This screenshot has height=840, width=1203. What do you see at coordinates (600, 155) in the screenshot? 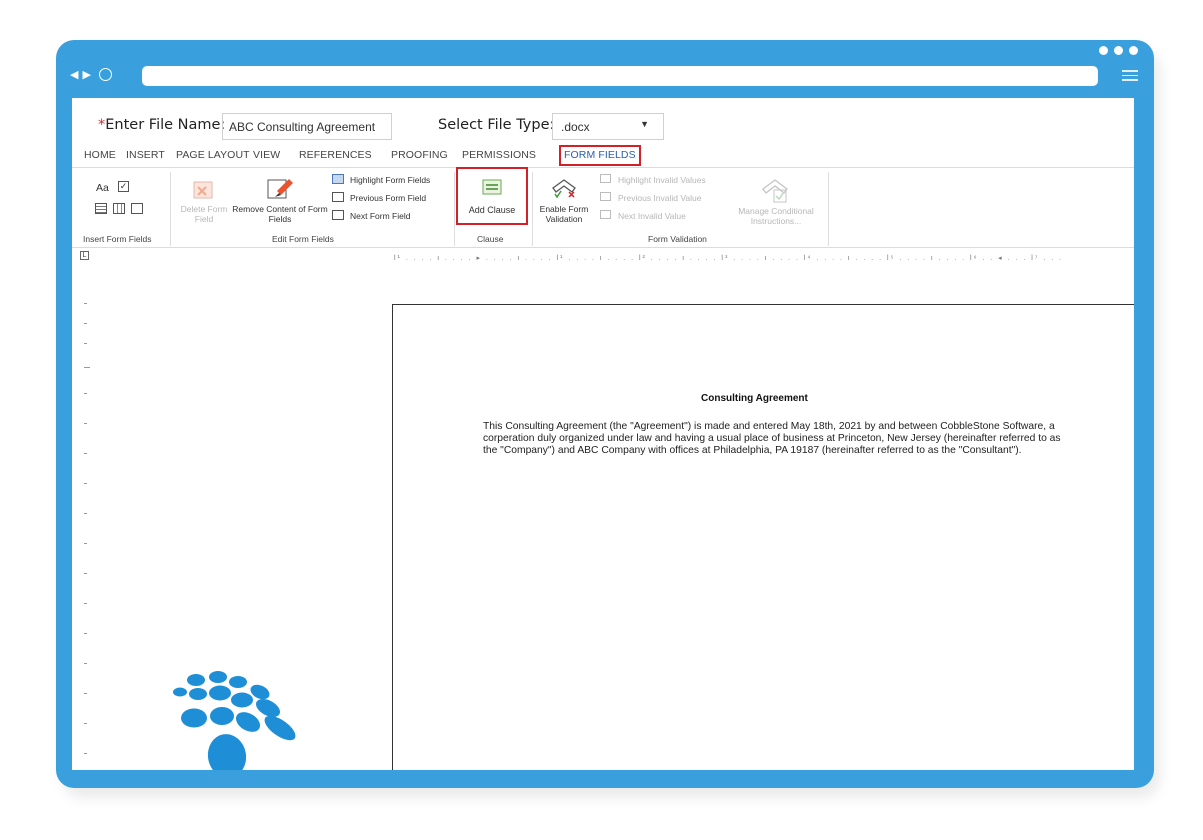
I see `form-fields-highlight-box` at bounding box center [600, 155].